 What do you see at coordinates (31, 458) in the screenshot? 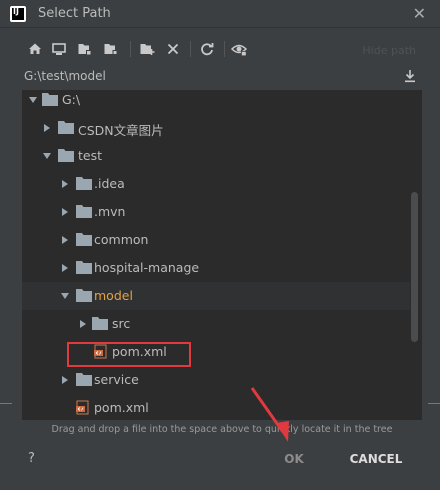
I see `help-button: ?` at bounding box center [31, 458].